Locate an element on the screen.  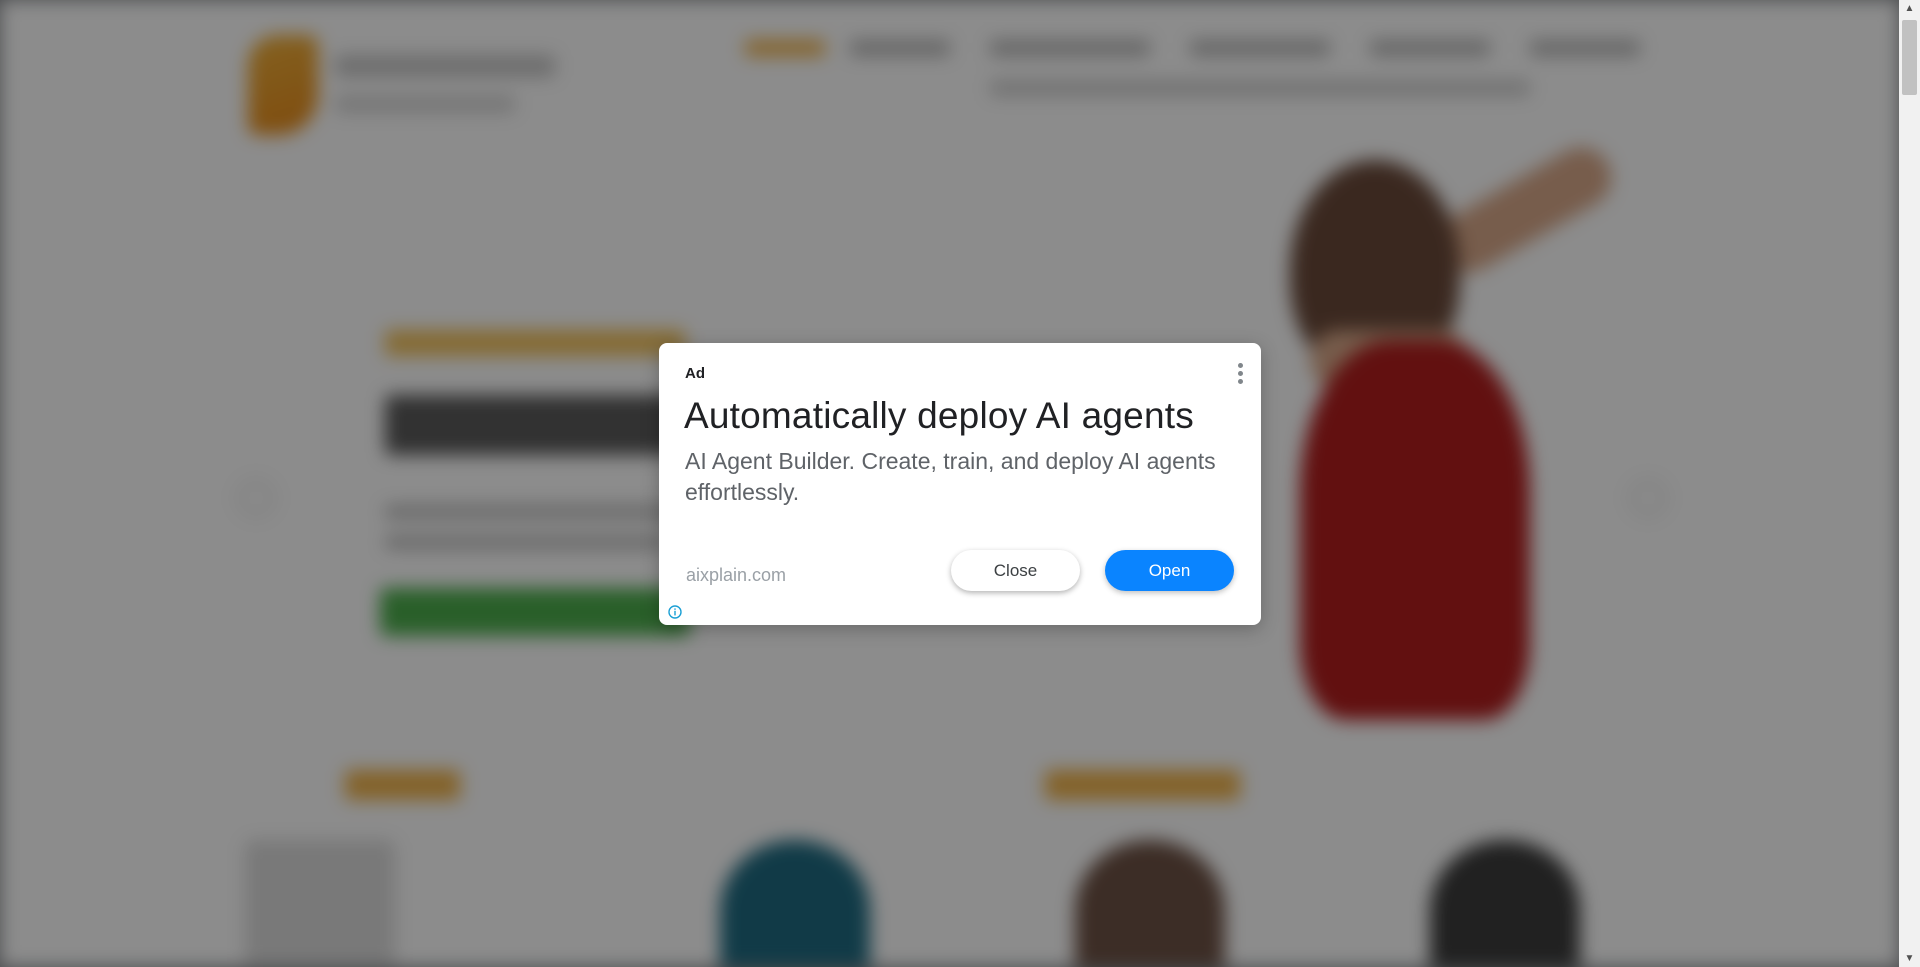
ad-title: Automatically deploy AI agents is located at coordinates (939, 415).